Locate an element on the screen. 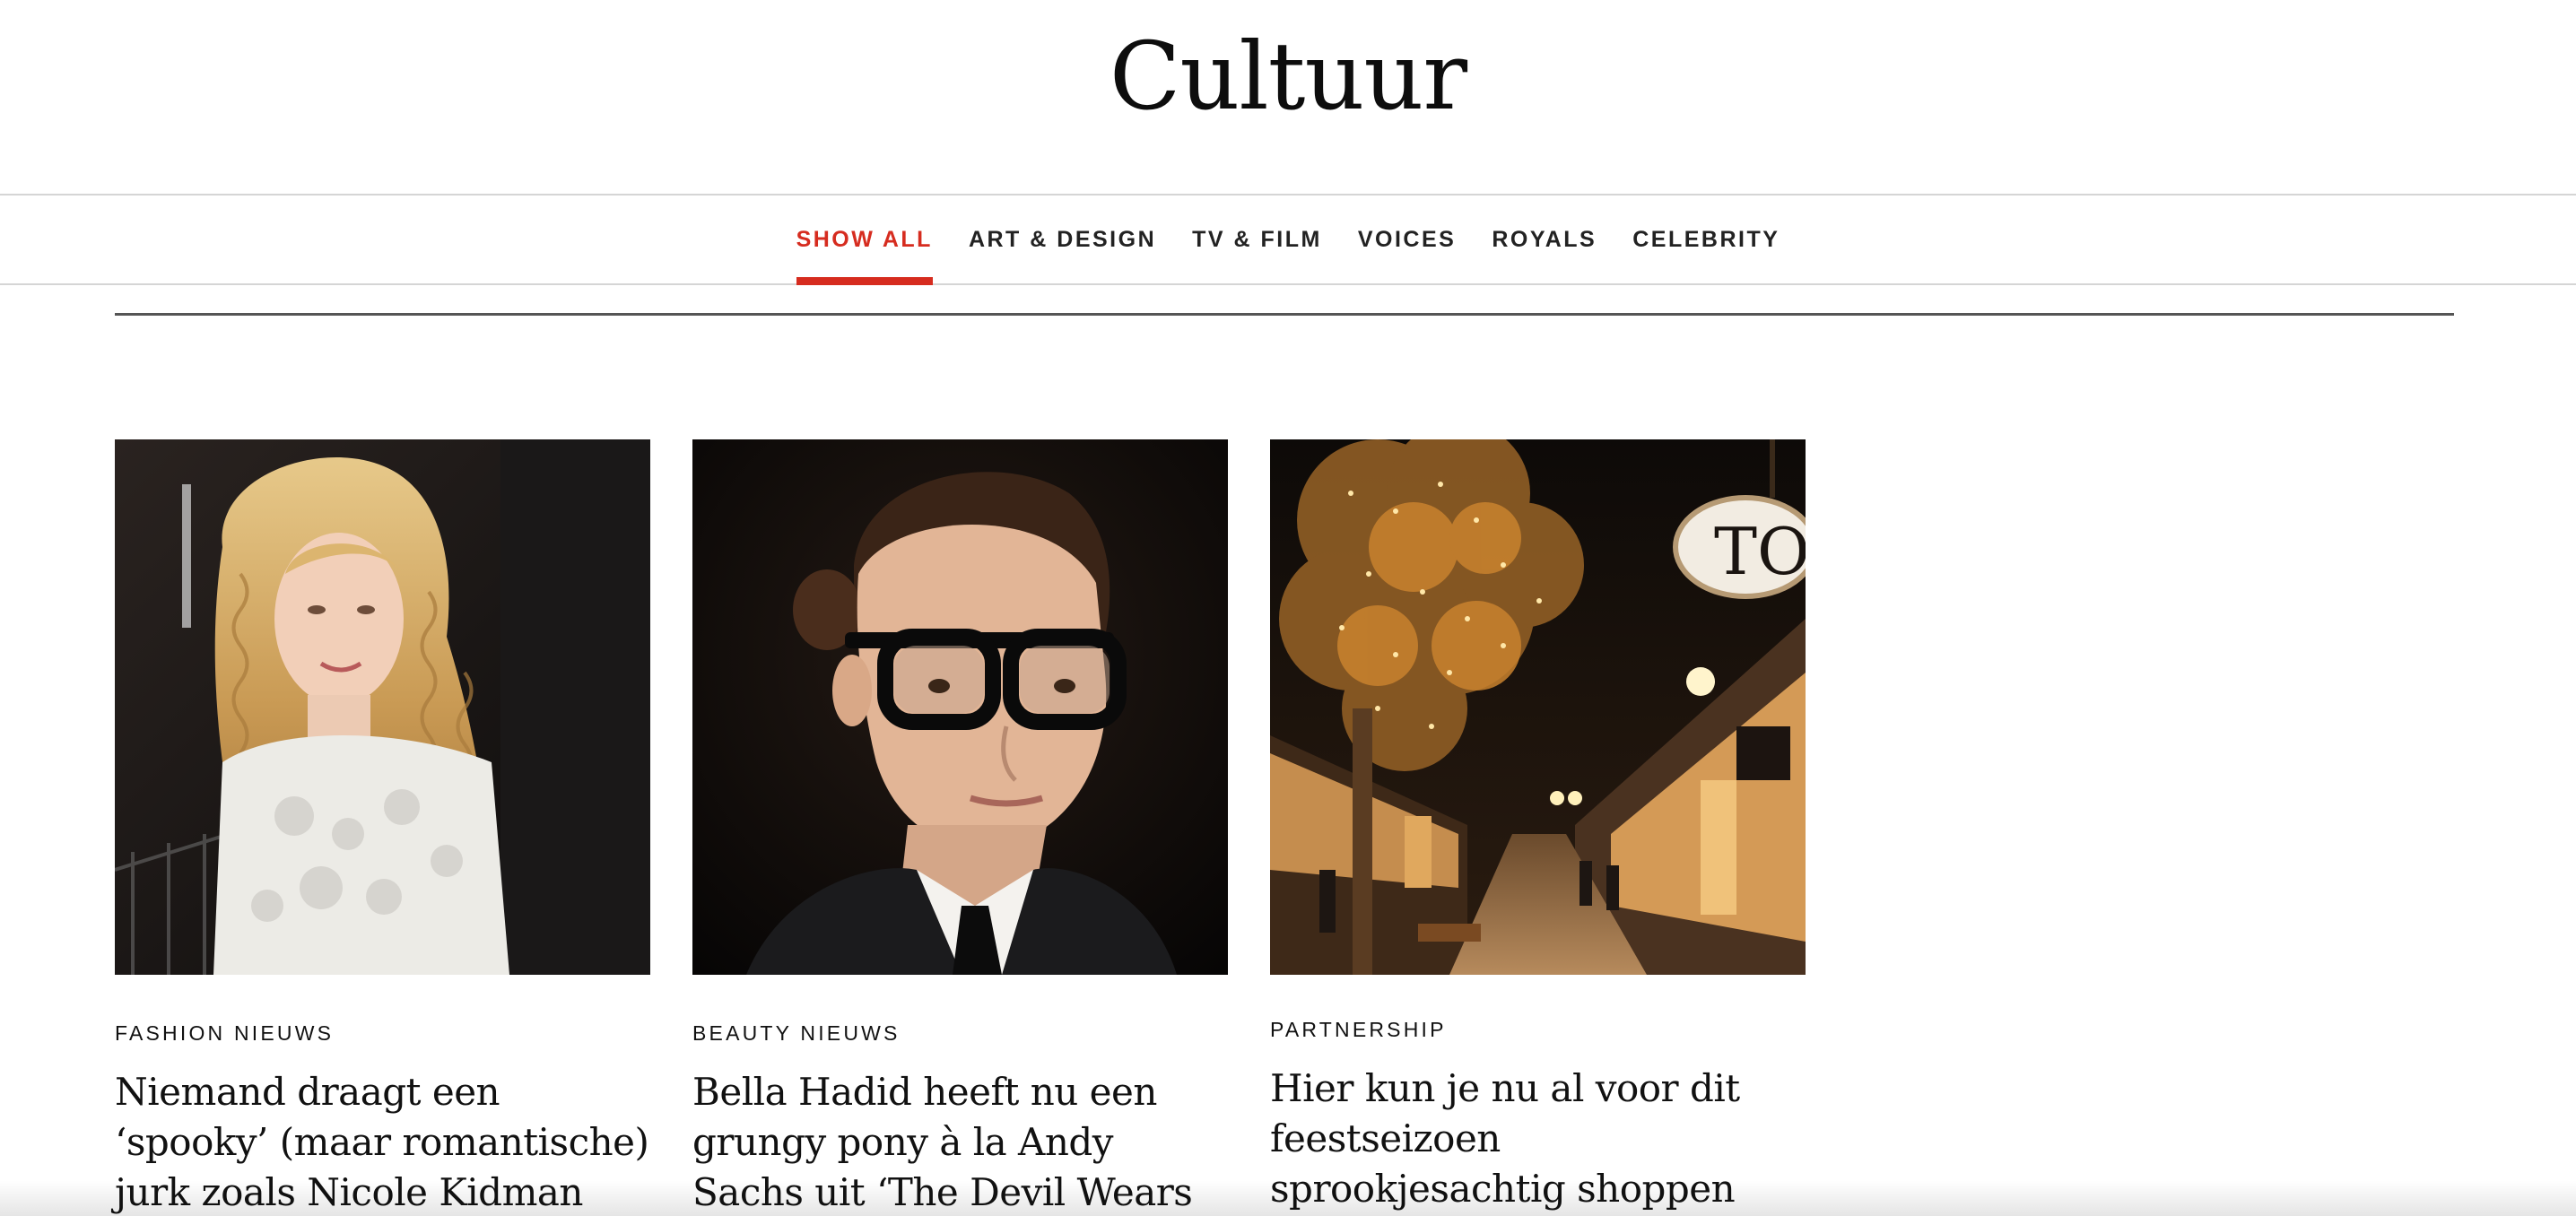 The width and height of the screenshot is (2576, 1216). article-image-nicole-kidman is located at coordinates (382, 707).